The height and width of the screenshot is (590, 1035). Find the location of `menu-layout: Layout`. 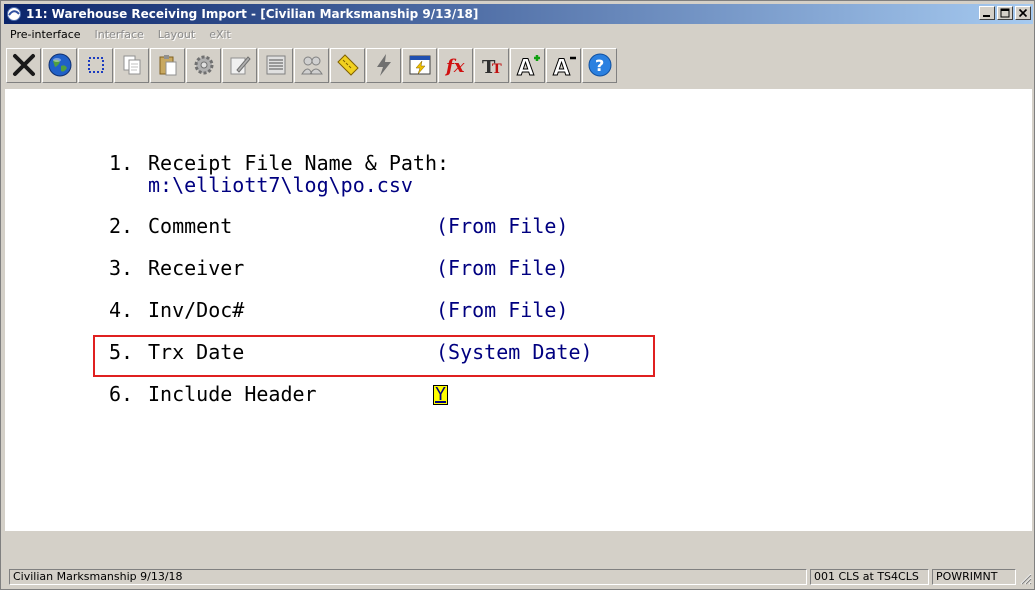

menu-layout: Layout is located at coordinates (176, 34).